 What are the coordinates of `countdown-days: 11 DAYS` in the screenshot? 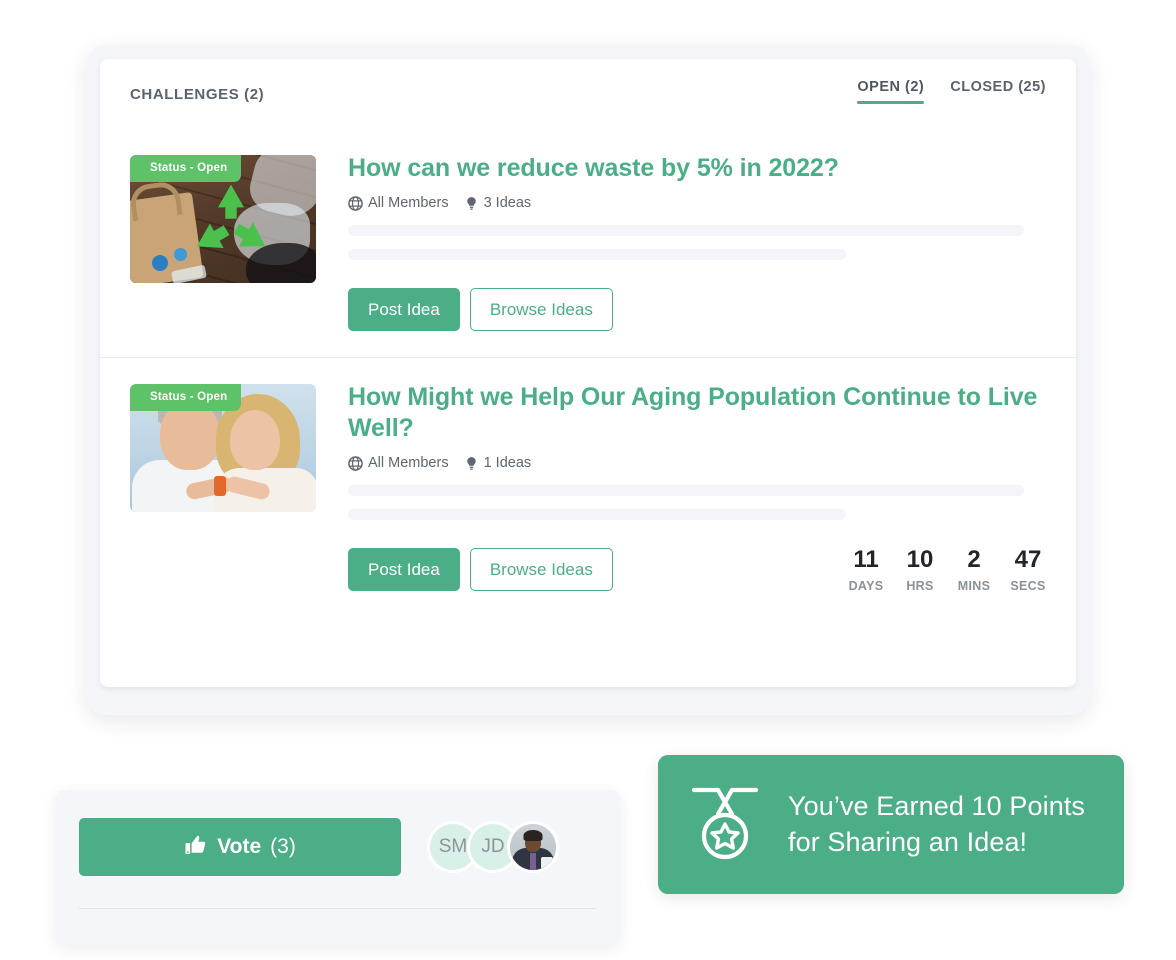 It's located at (866, 570).